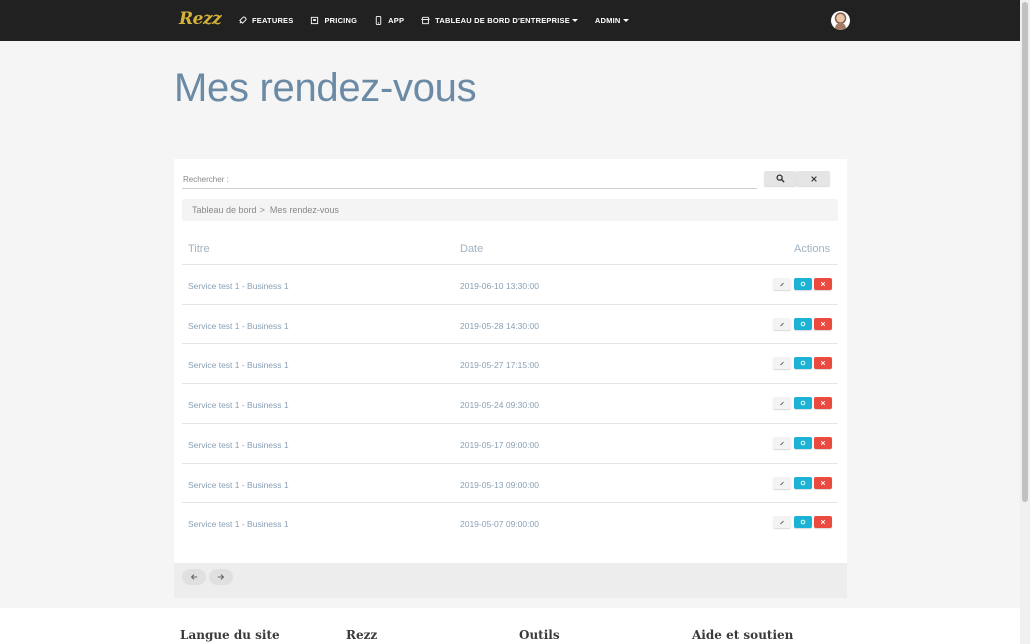 Image resolution: width=1030 pixels, height=644 pixels. I want to click on row-date: 2019-06-10 13:30:00, so click(499, 286).